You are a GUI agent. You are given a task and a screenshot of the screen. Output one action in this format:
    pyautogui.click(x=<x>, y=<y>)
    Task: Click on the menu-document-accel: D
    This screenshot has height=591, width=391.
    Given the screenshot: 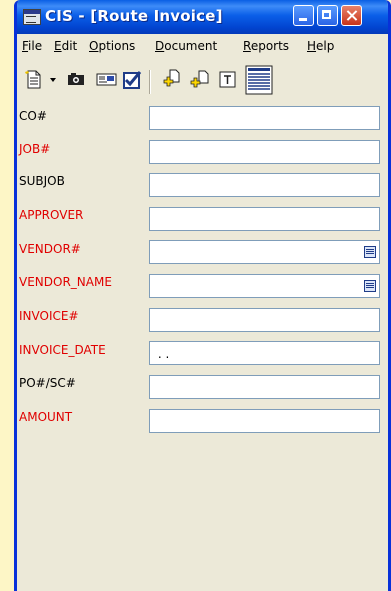 What is the action you would take?
    pyautogui.click(x=160, y=46)
    